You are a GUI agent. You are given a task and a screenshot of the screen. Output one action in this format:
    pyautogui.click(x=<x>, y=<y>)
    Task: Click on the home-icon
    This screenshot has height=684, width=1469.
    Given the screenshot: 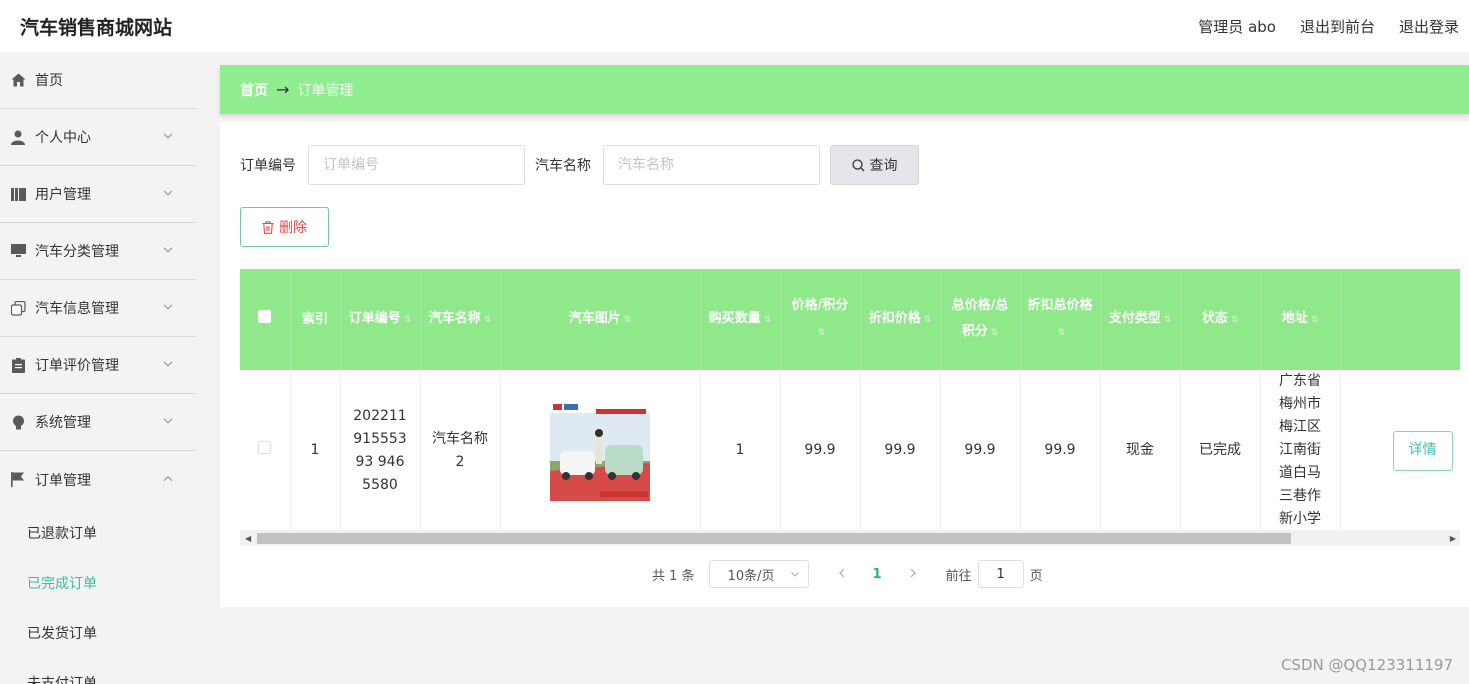 What is the action you would take?
    pyautogui.click(x=18, y=80)
    